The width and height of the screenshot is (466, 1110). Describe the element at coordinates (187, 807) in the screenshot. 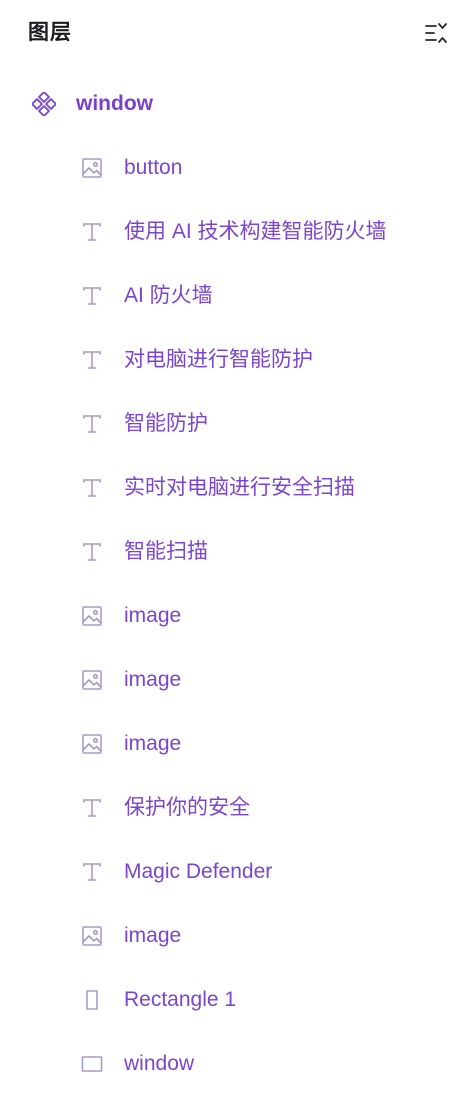

I see `layer-label: 保护你的安全` at that location.